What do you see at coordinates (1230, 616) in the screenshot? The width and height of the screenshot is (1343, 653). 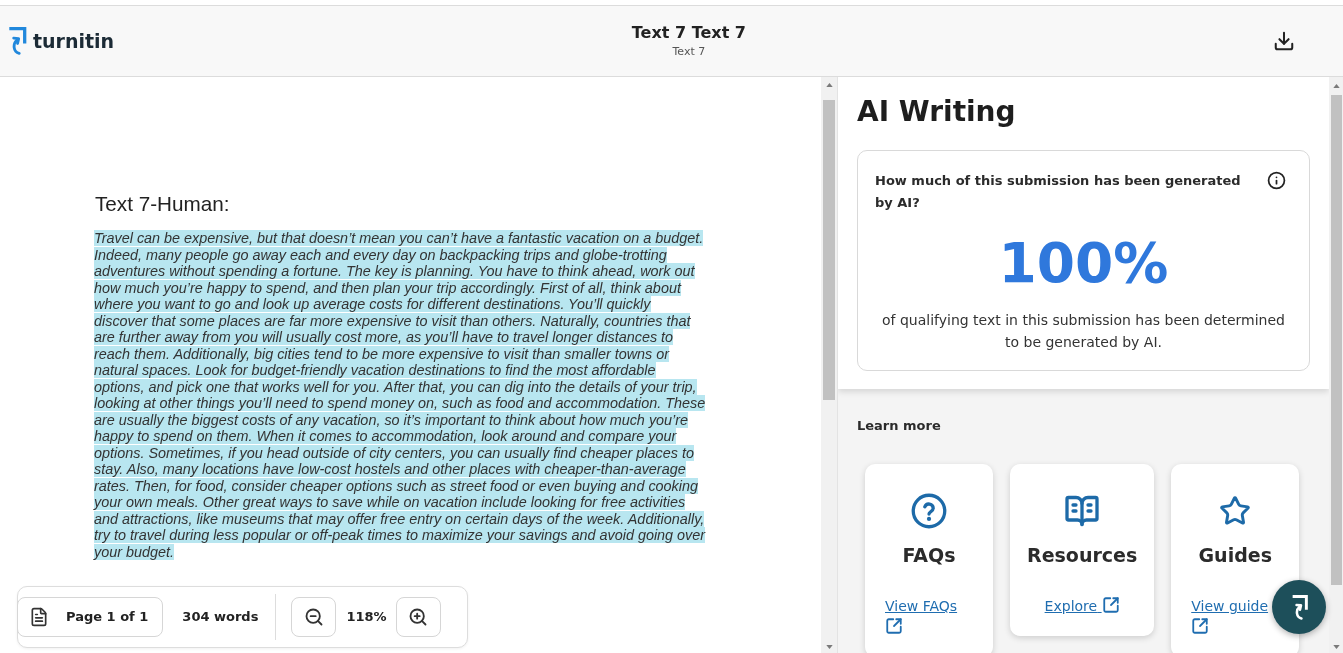 I see `card-link: View guide` at bounding box center [1230, 616].